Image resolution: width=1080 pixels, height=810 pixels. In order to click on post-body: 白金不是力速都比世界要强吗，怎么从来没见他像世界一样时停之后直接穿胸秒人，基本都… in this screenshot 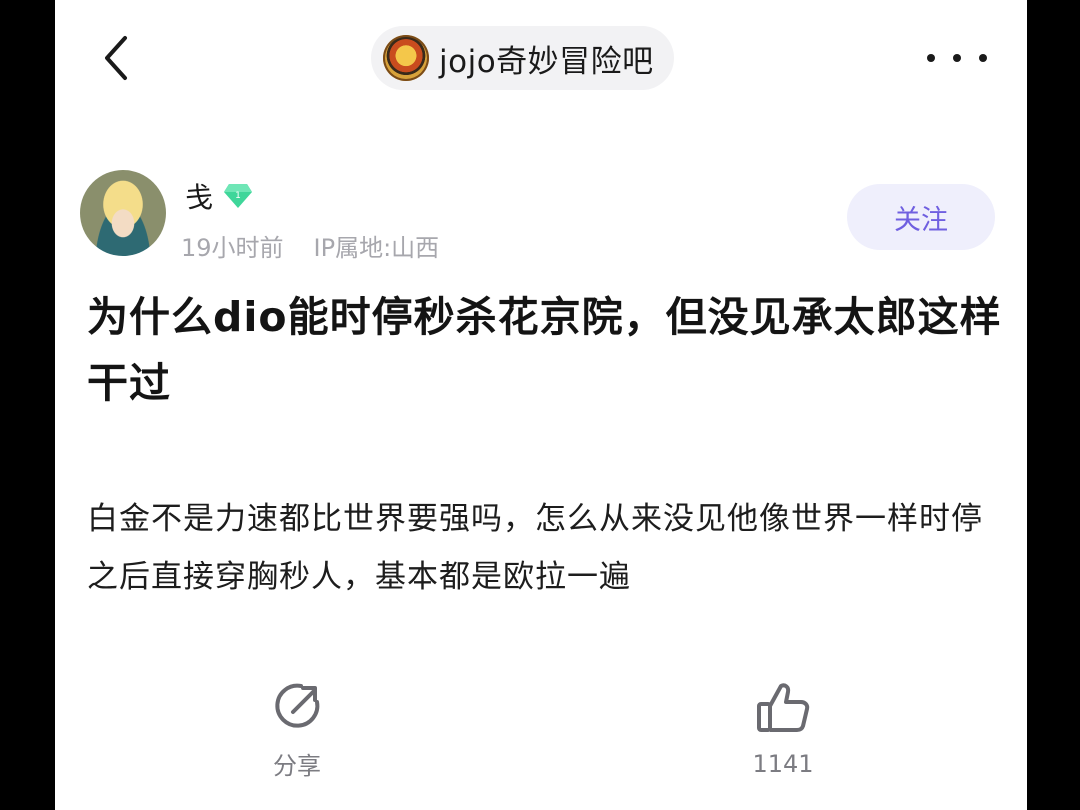, I will do `click(535, 548)`.